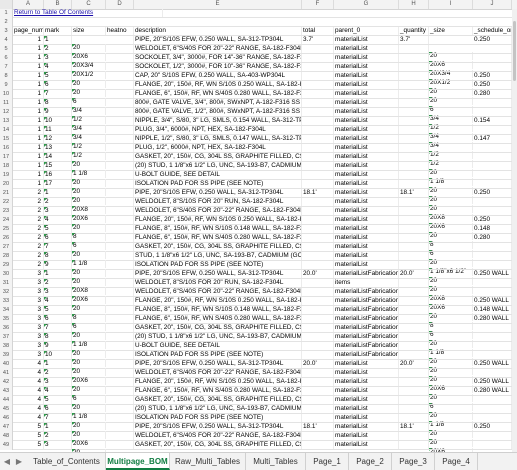 This screenshot has width=517, height=470. Describe the element at coordinates (492, 238) in the screenshot. I see `cell-schedule: 0.280` at that location.